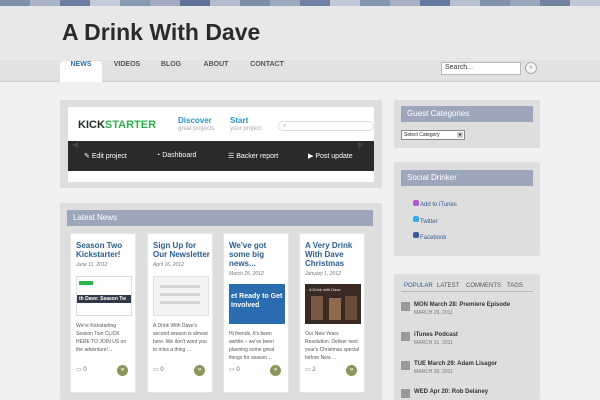 Image resolution: width=600 pixels, height=400 pixels. What do you see at coordinates (182, 250) in the screenshot?
I see `card-title: Sign Up for Our Newsletter` at bounding box center [182, 250].